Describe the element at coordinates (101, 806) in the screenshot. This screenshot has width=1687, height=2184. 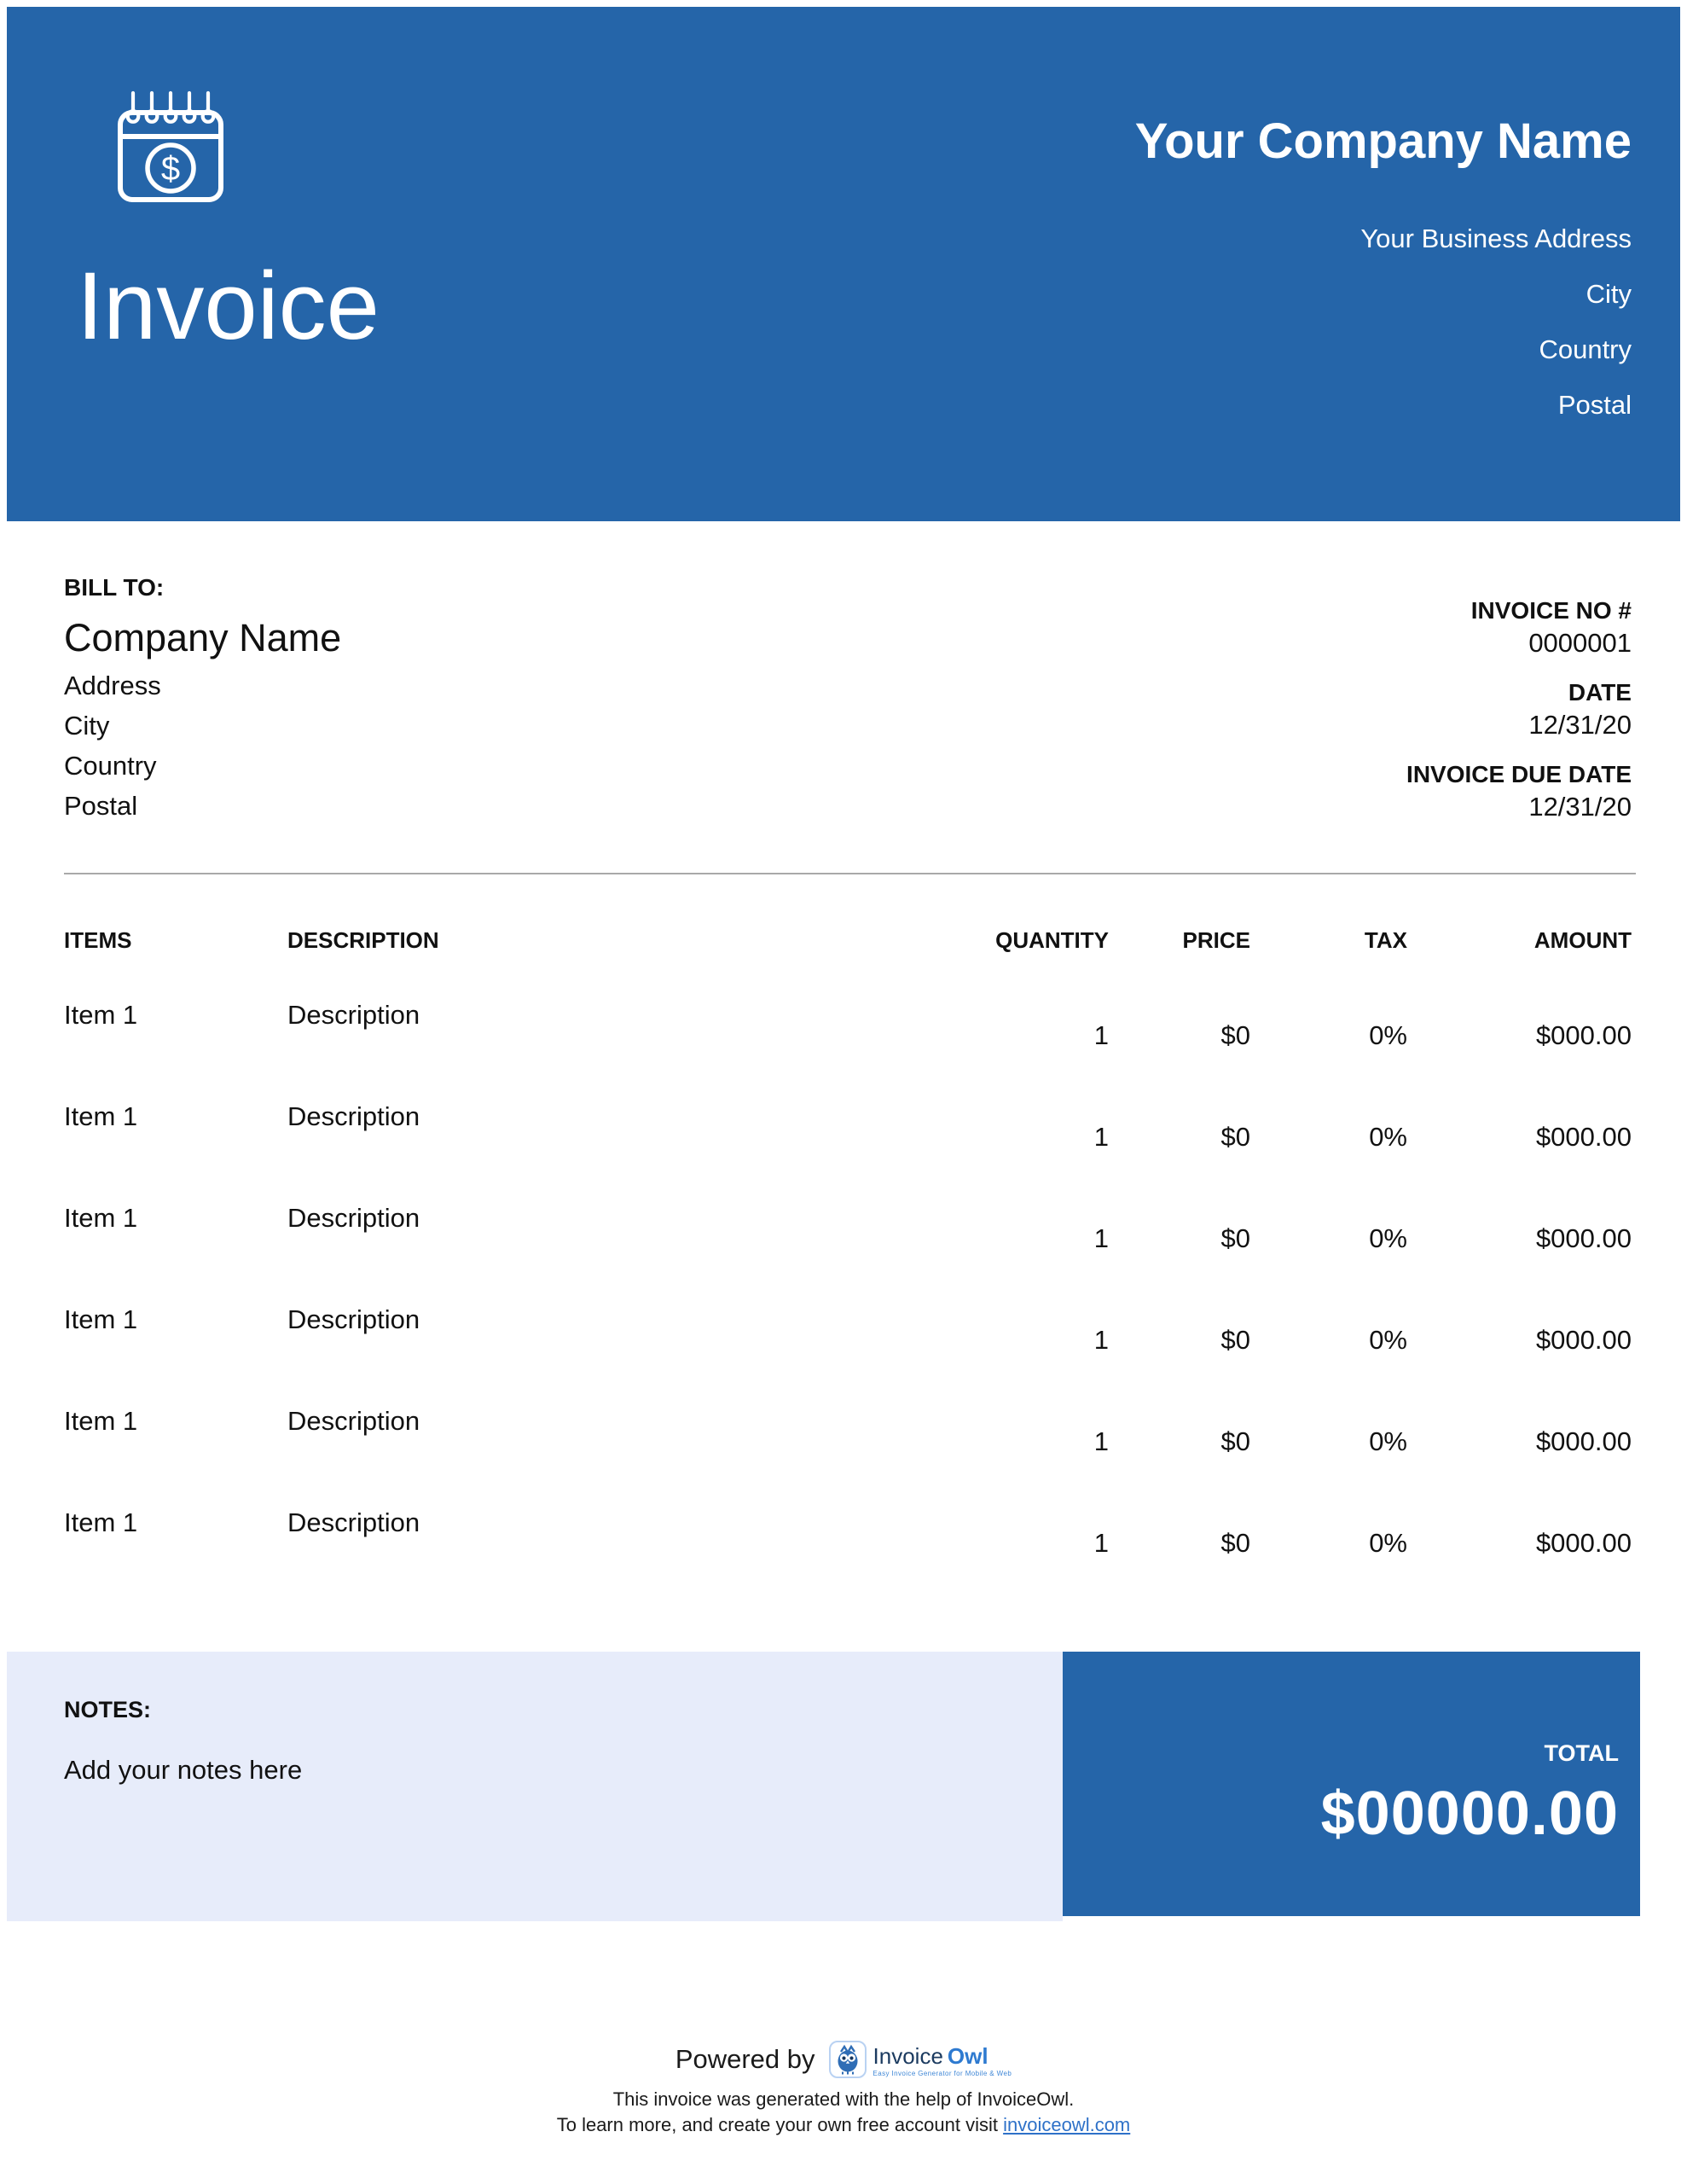
I see `bill-to-address-line: Postal` at that location.